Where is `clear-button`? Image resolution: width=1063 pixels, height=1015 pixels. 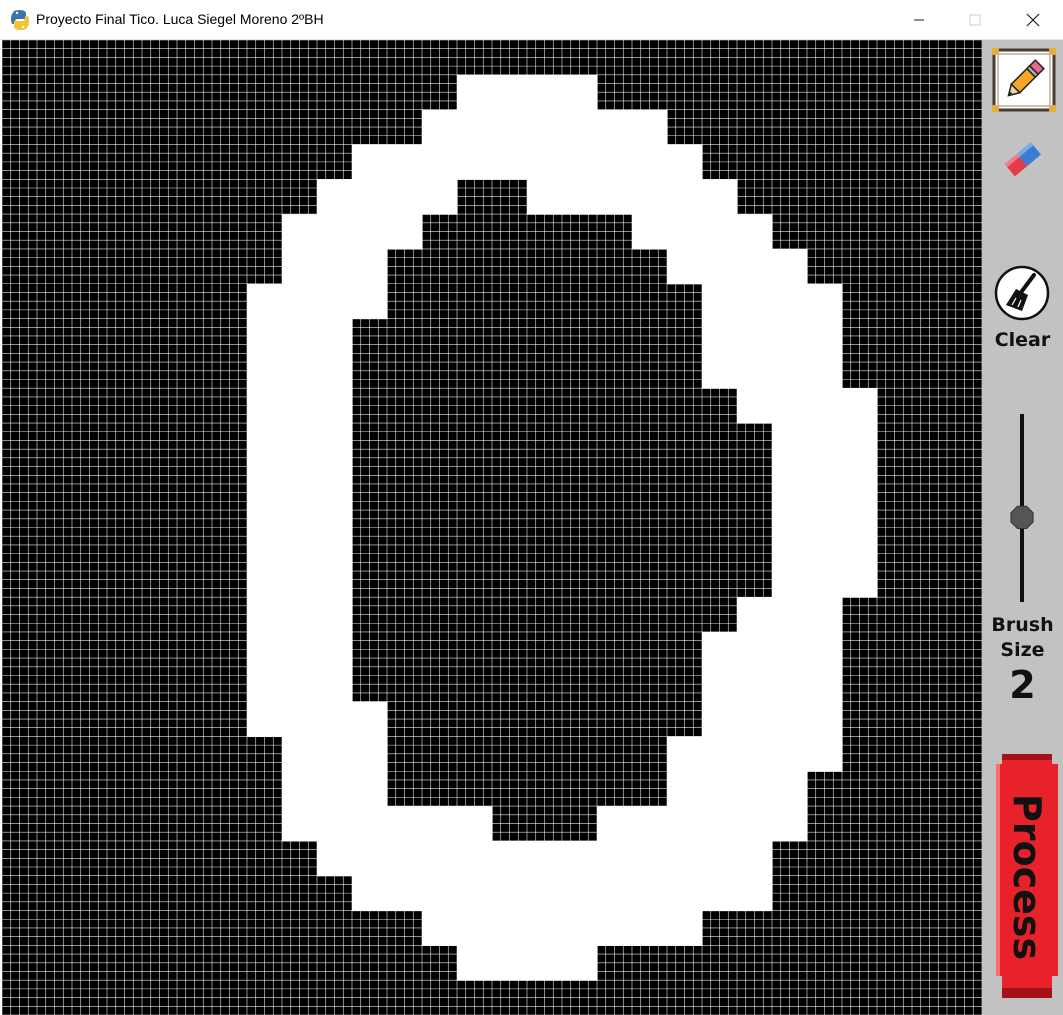
clear-button is located at coordinates (1022, 293).